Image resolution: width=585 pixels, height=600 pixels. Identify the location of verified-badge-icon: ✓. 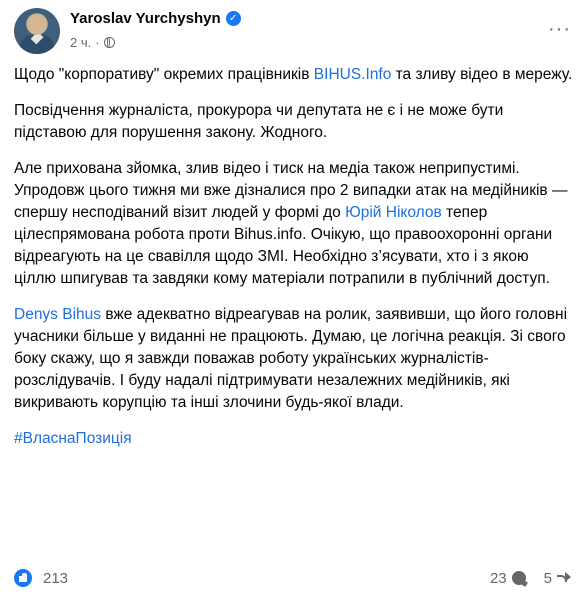
(233, 18).